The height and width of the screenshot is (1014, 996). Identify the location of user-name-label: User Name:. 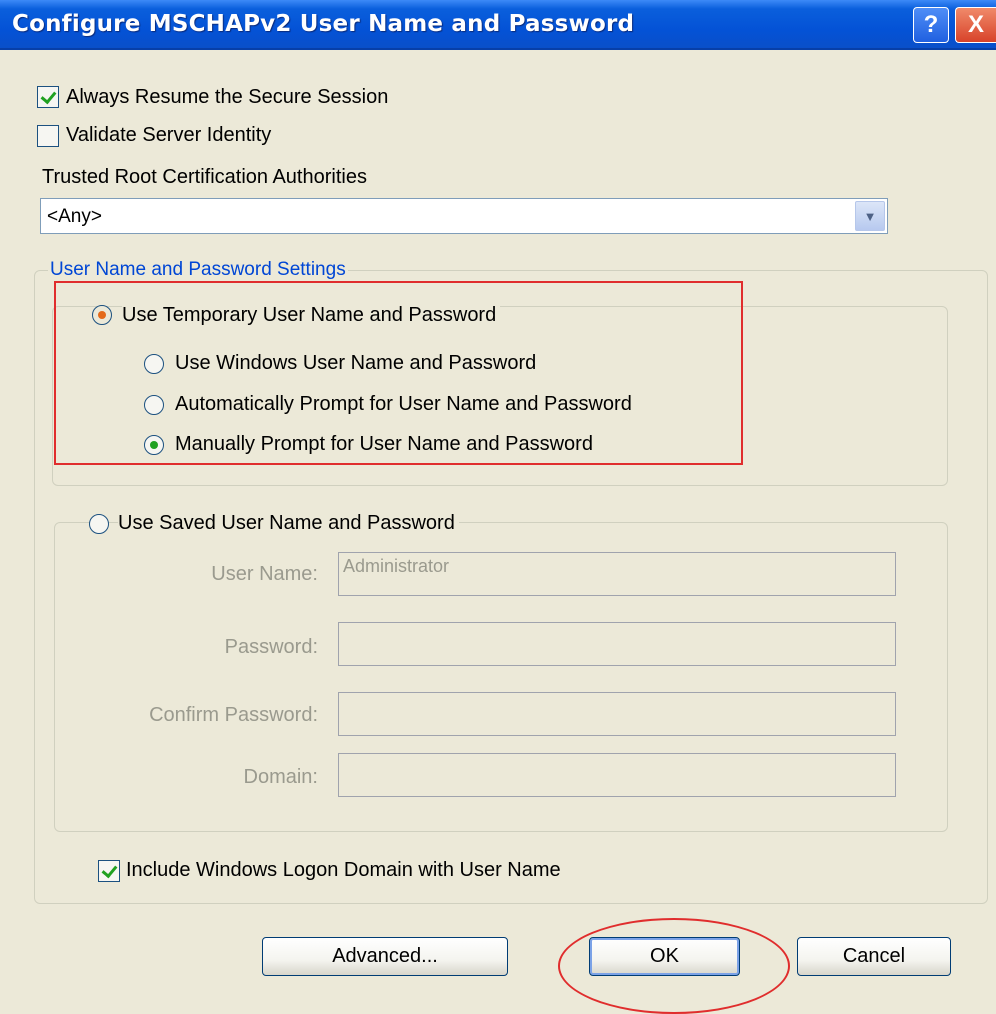
(264, 574).